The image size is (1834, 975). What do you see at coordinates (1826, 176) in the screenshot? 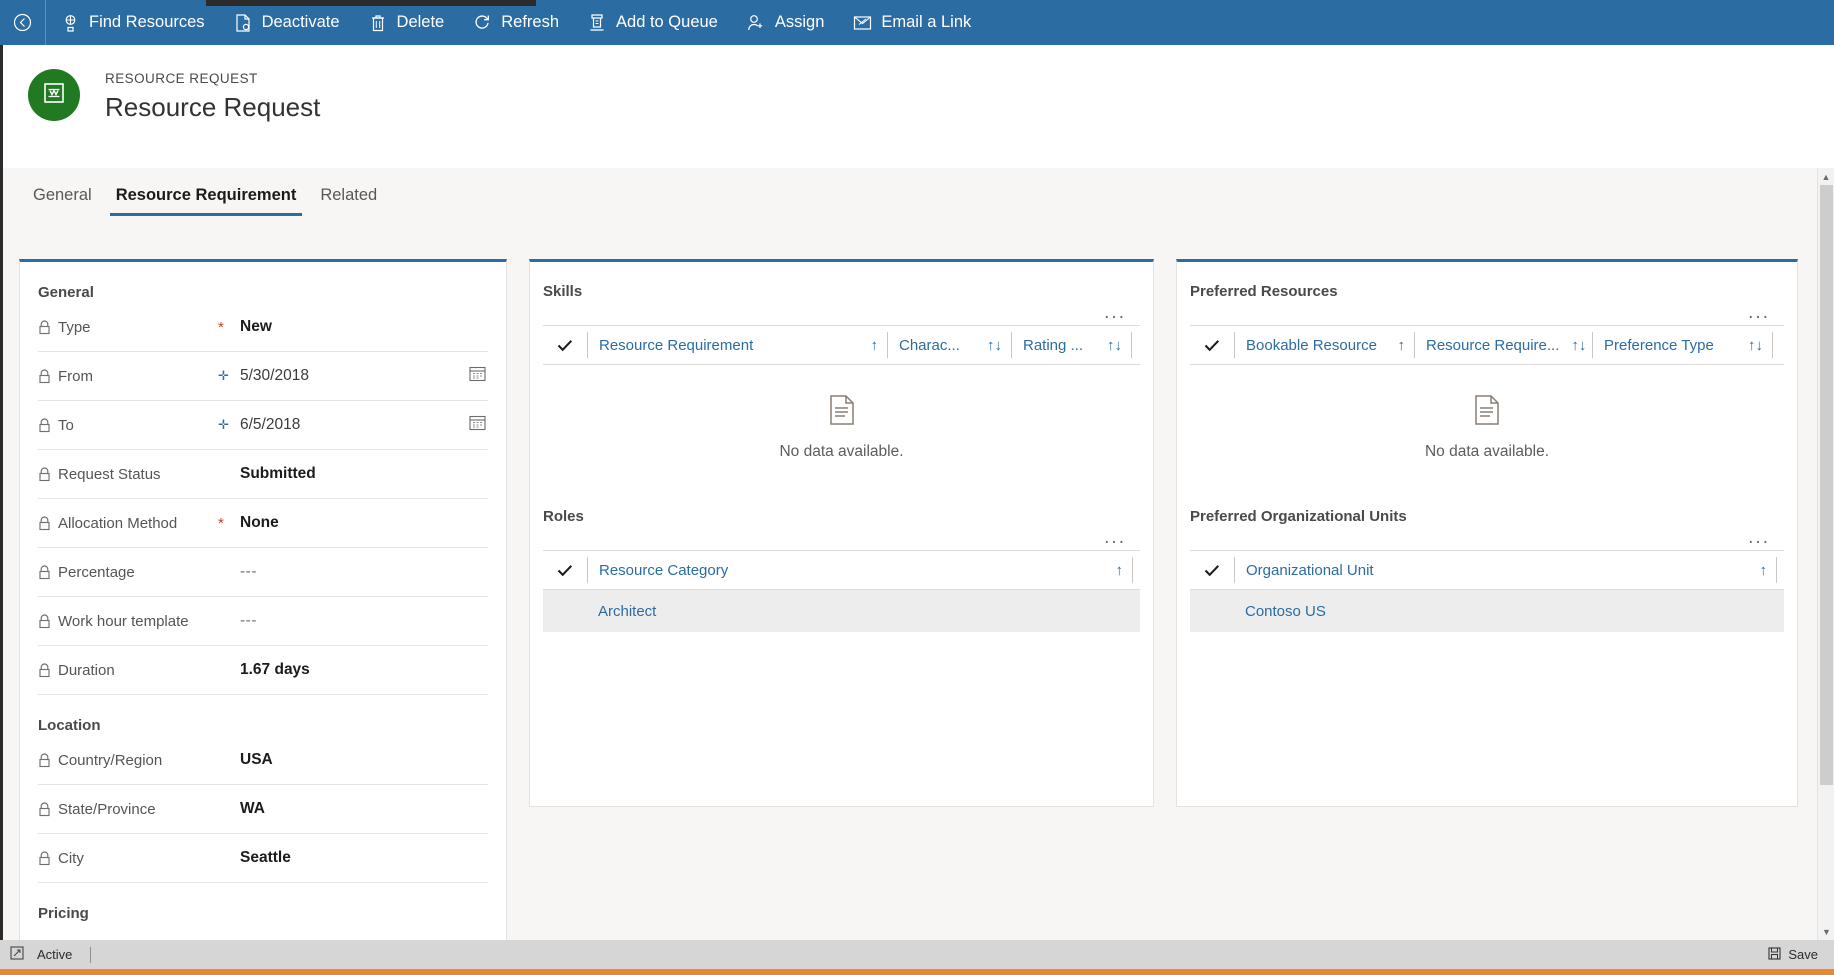
I see `scroll-up-arrow-icon: ▲` at bounding box center [1826, 176].